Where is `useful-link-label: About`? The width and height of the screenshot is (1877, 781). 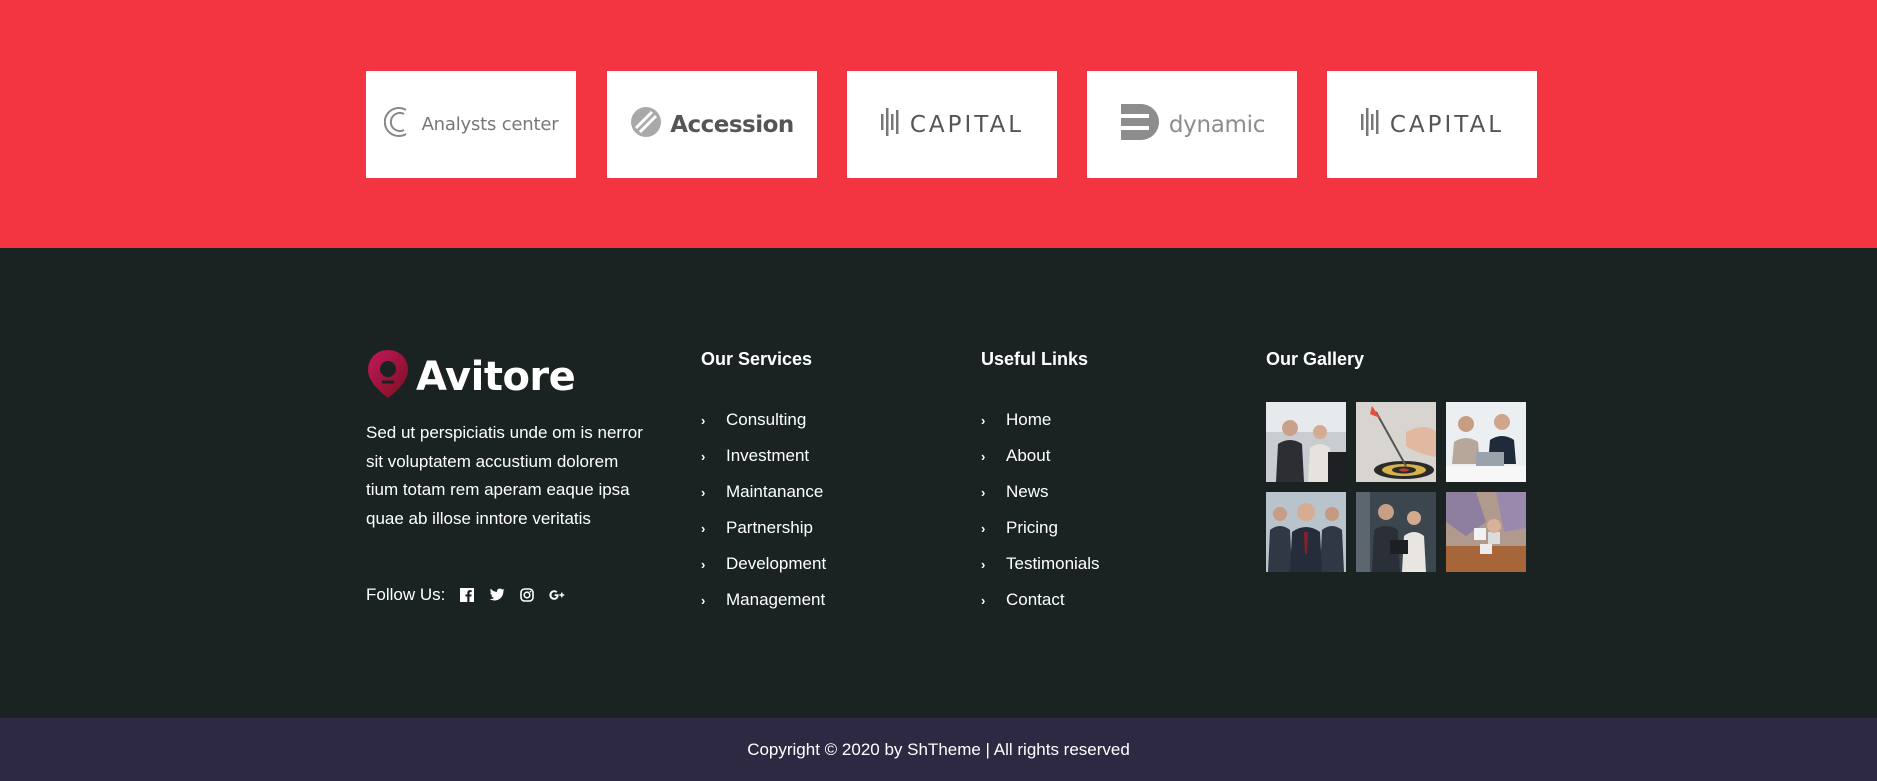 useful-link-label: About is located at coordinates (1028, 455).